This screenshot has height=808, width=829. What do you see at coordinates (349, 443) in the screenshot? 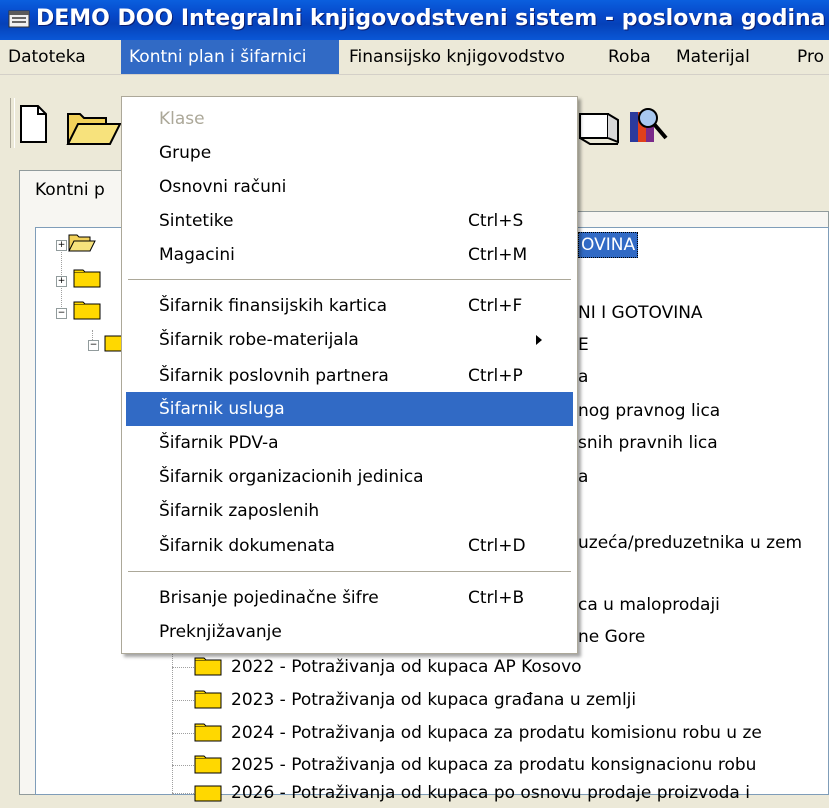
I see `menu-item-sifarnik-pdv: Šifarnik PDV-a` at bounding box center [349, 443].